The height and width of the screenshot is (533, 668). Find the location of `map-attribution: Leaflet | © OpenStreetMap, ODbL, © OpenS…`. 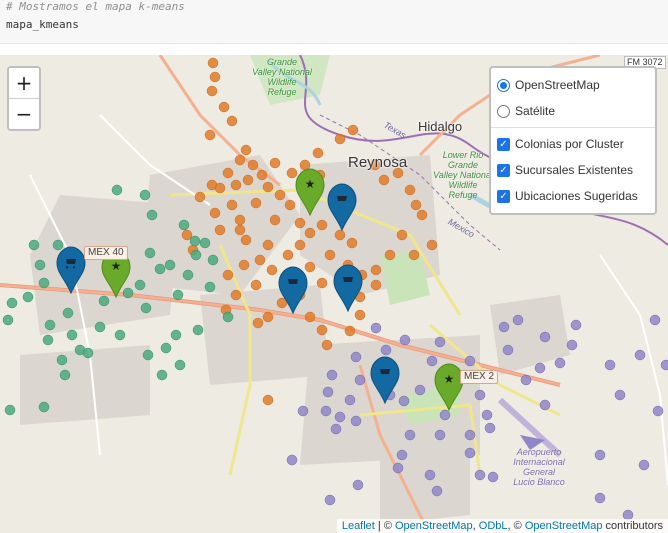

map-attribution: Leaflet | © OpenStreetMap, ODbL, © OpenS… is located at coordinates (502, 526).